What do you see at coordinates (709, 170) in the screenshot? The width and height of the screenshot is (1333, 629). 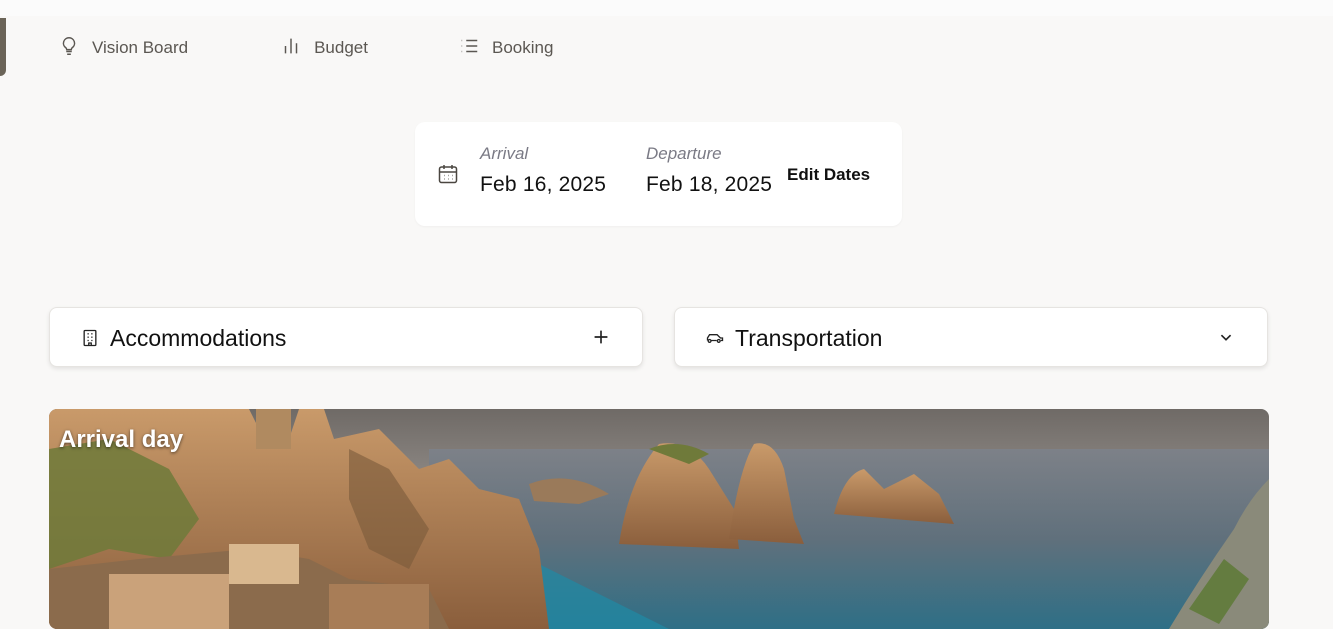 I see `departure-block: Departure Feb 18, 2025` at bounding box center [709, 170].